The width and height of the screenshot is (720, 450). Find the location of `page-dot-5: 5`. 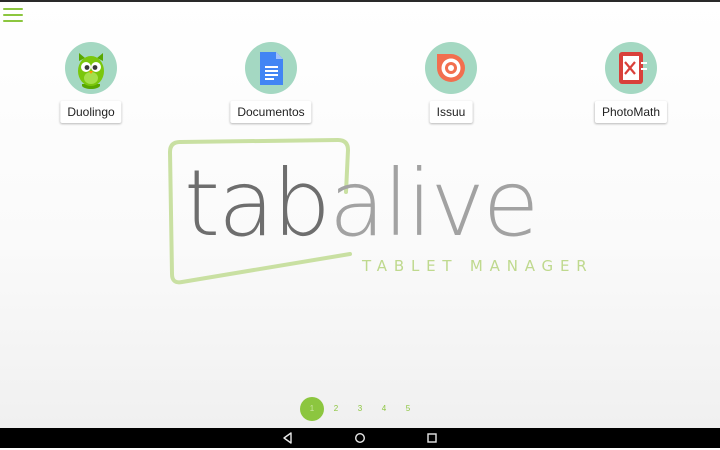

page-dot-5: 5 is located at coordinates (408, 409).